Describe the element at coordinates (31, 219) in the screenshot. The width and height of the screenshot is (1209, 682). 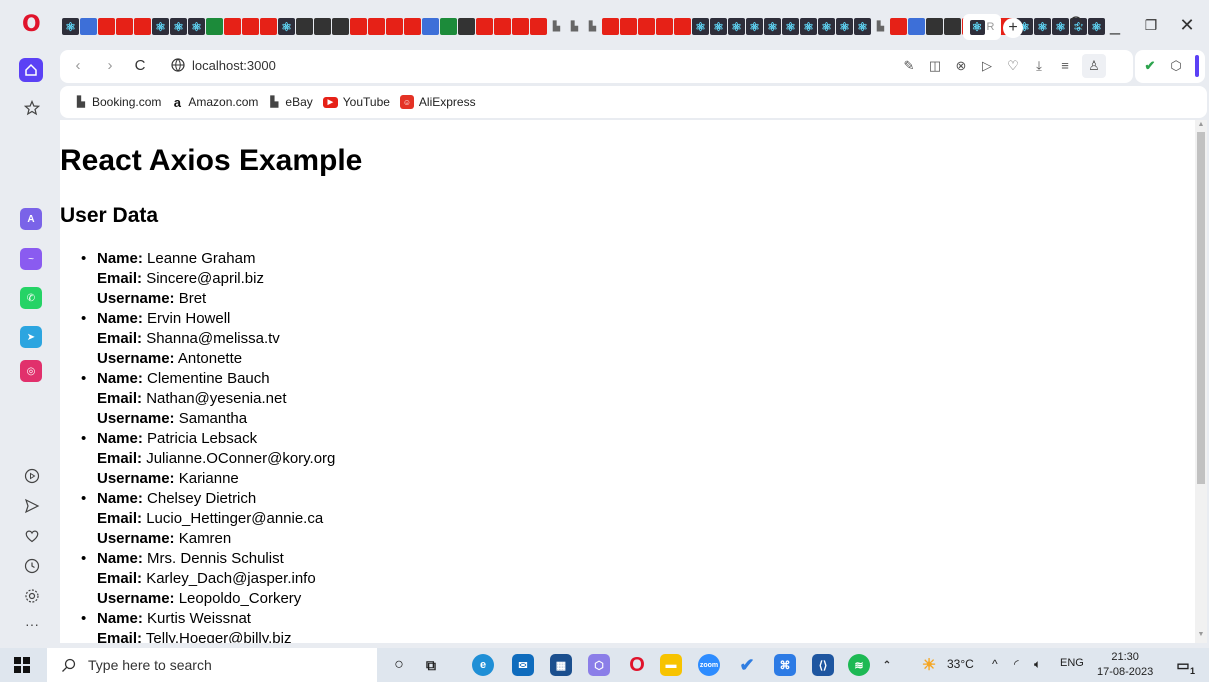
I see `aria-icon: A` at that location.